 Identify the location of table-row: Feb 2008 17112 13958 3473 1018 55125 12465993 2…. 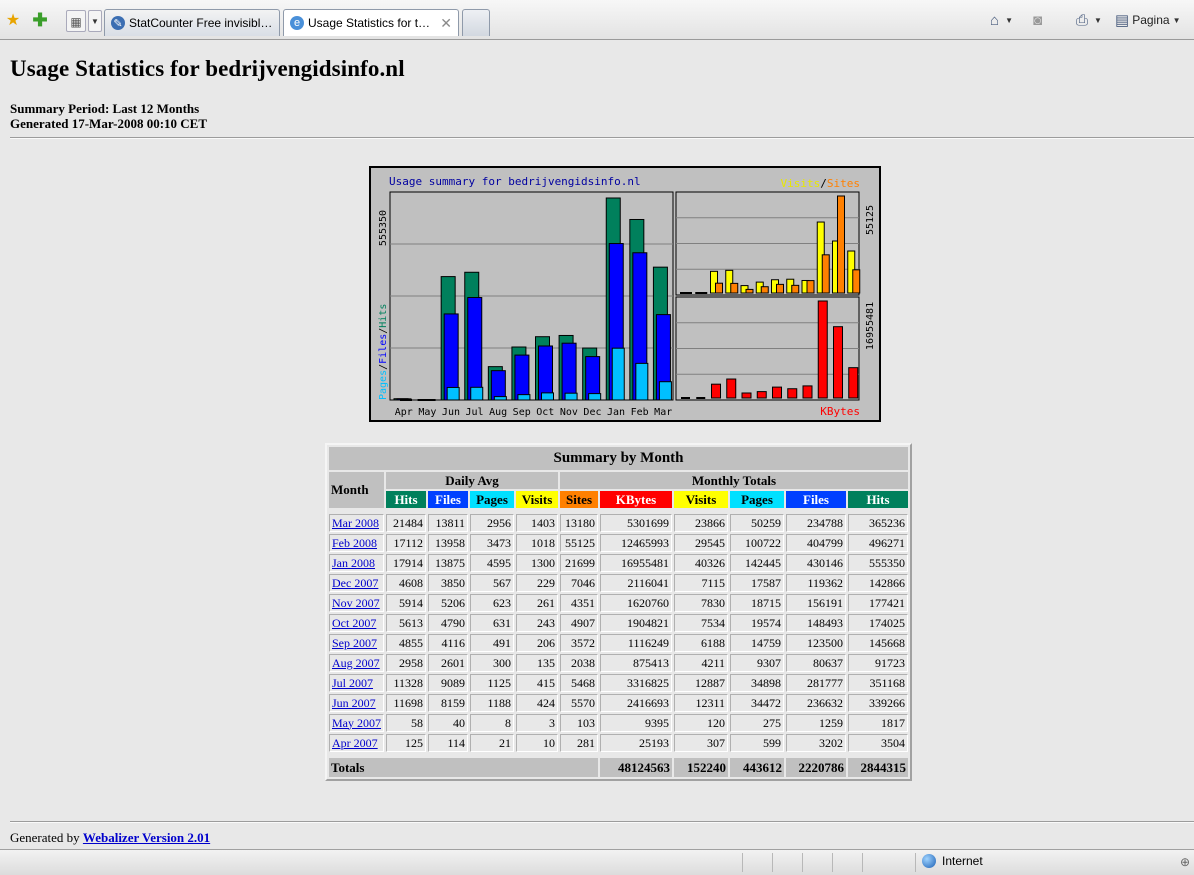
(618, 543).